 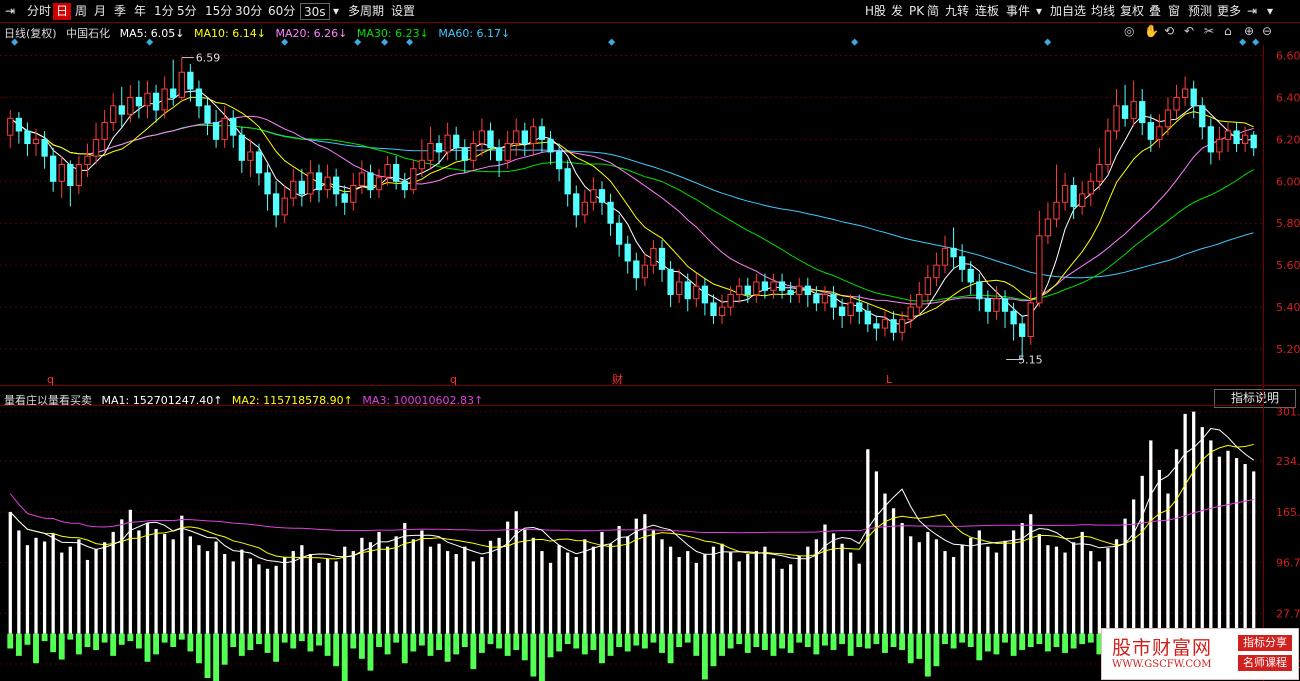 What do you see at coordinates (1288, 412) in the screenshot?
I see `vol-tick-label: 301.` at bounding box center [1288, 412].